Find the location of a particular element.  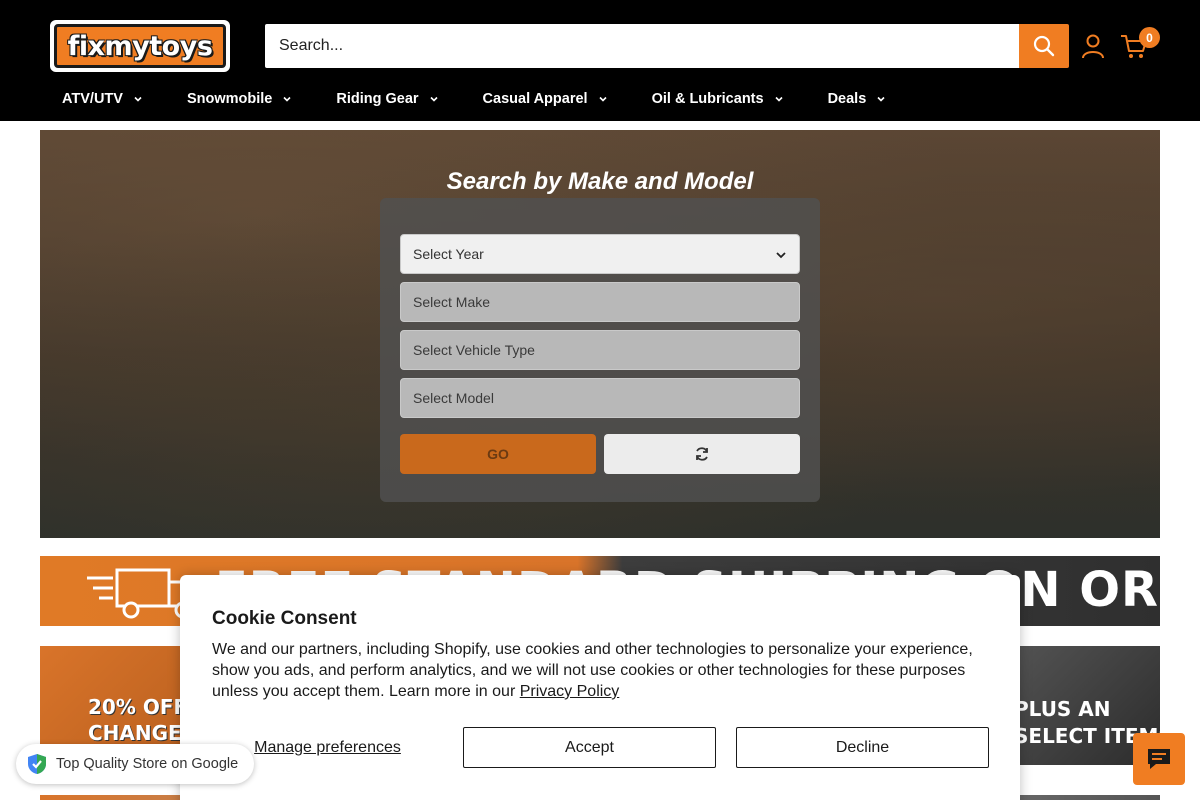

select-model: Select Model is located at coordinates (600, 398).